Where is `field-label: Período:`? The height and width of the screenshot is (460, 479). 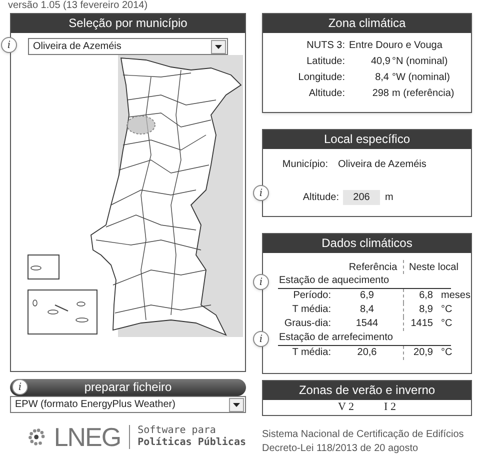
field-label: Período: is located at coordinates (311, 296).